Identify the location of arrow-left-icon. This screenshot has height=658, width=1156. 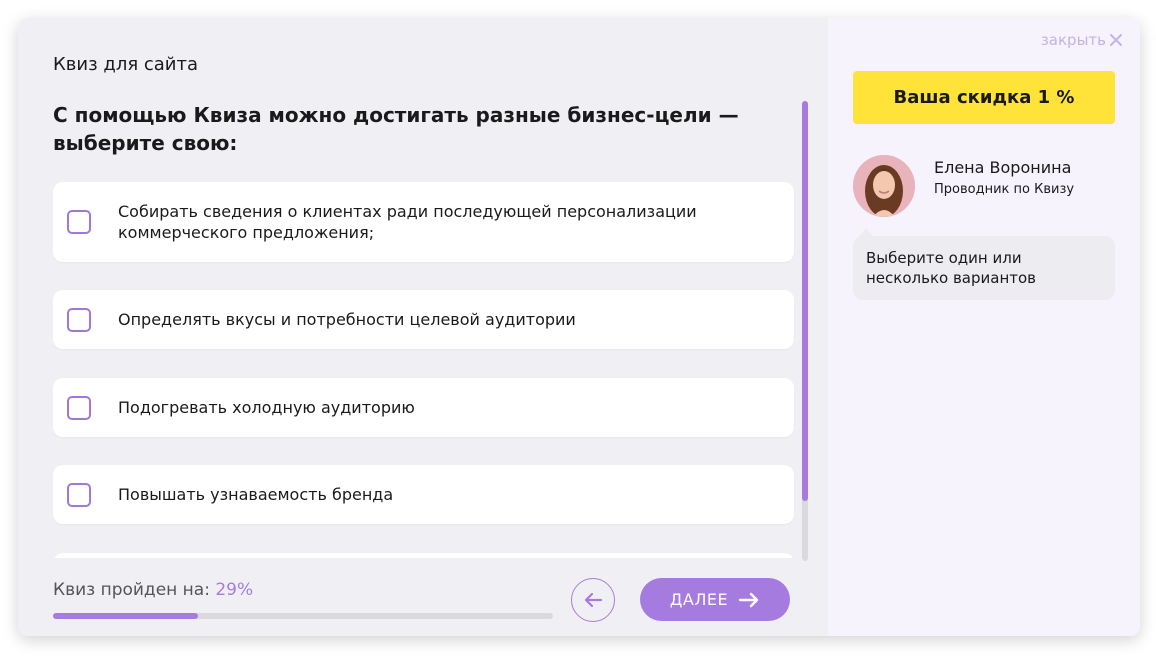
(593, 600).